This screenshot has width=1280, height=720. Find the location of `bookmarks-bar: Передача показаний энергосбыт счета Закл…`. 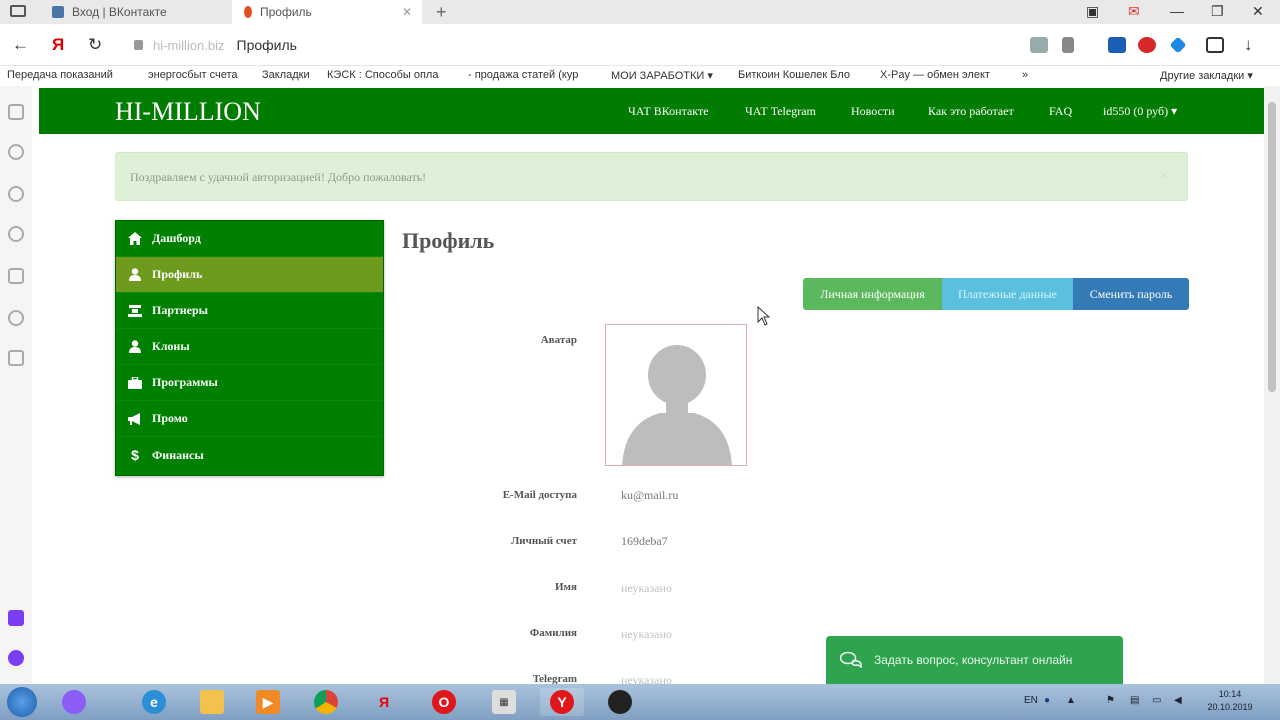

bookmarks-bar: Передача показаний энергосбыт счета Закл… is located at coordinates (640, 76).